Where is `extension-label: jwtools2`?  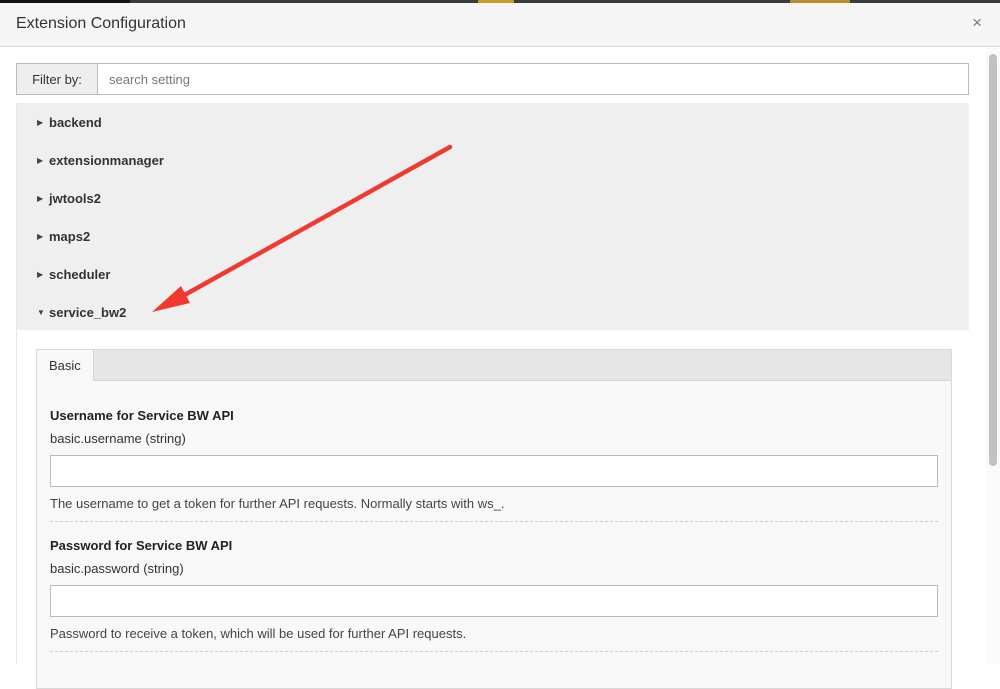 extension-label: jwtools2 is located at coordinates (75, 198).